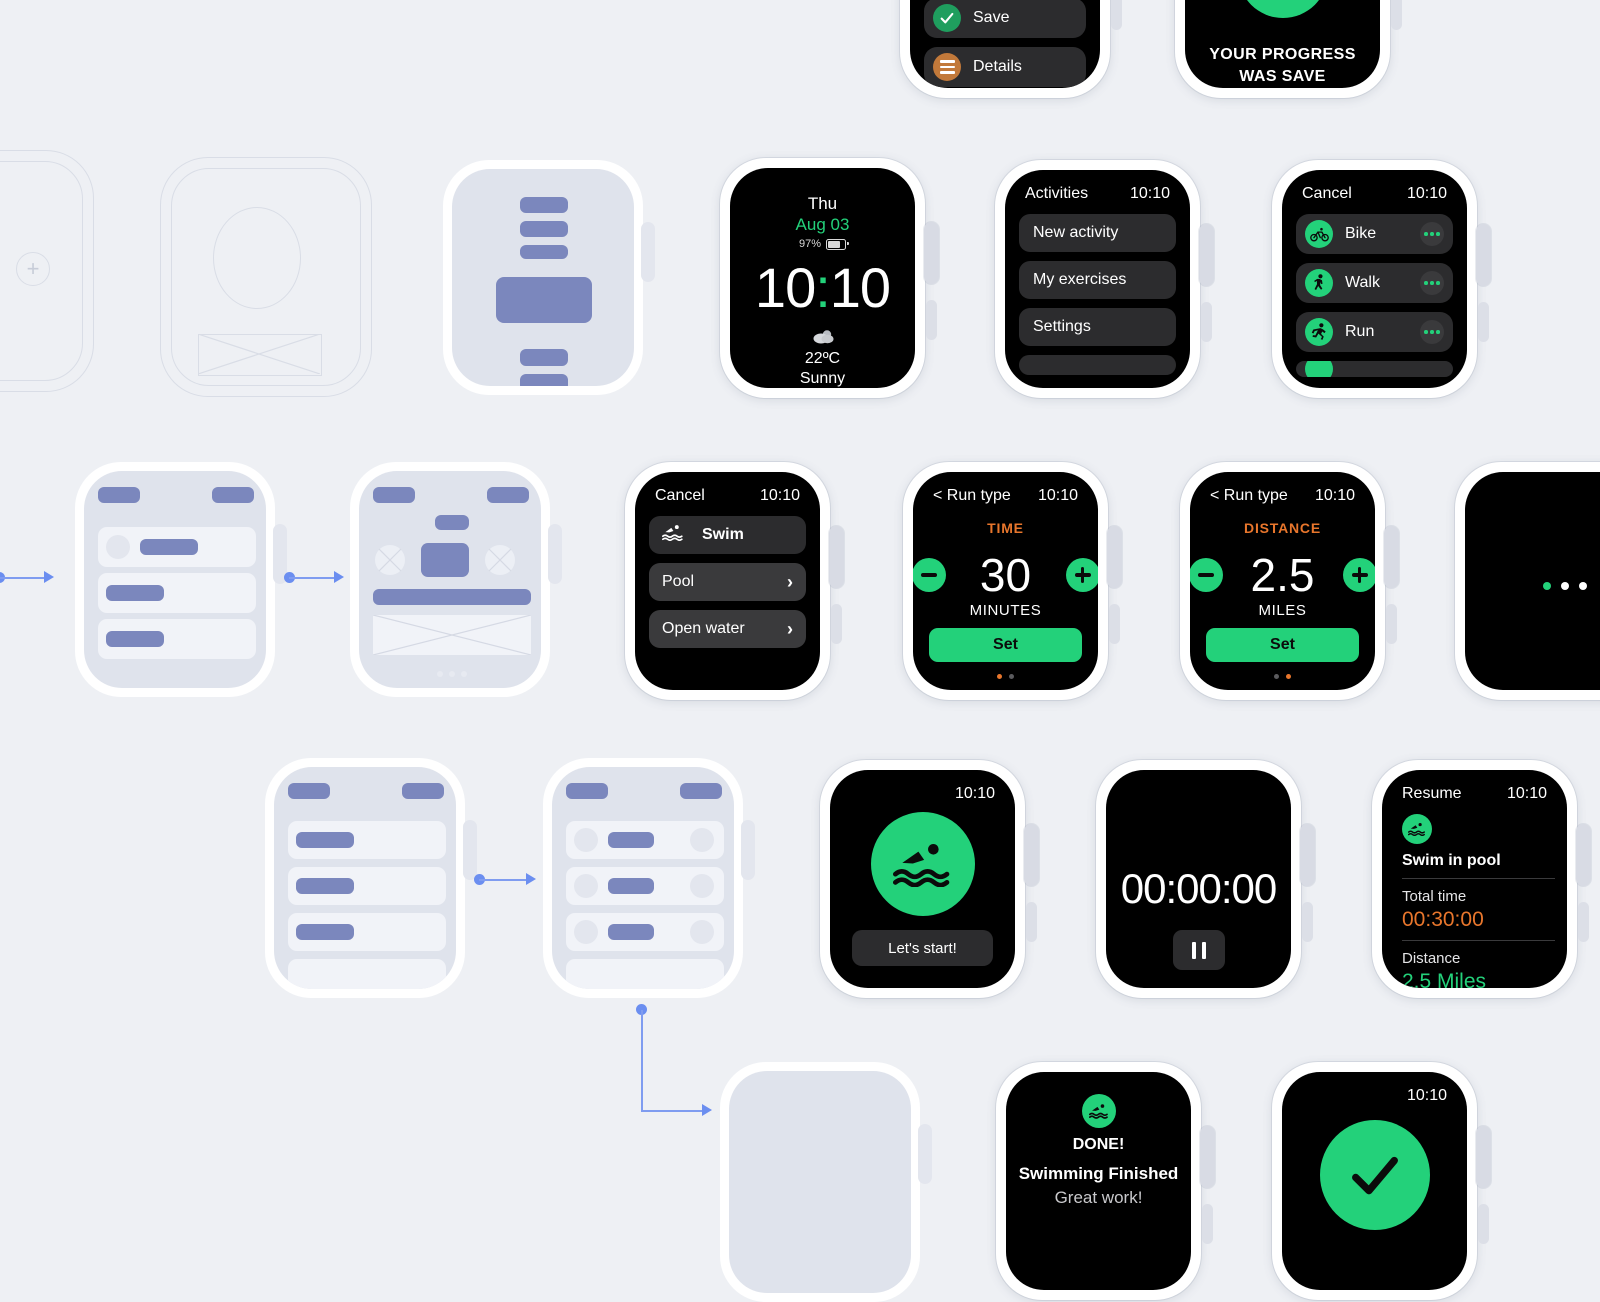 The height and width of the screenshot is (1302, 1600). Describe the element at coordinates (1097, 365) in the screenshot. I see `menu-item-partial` at that location.